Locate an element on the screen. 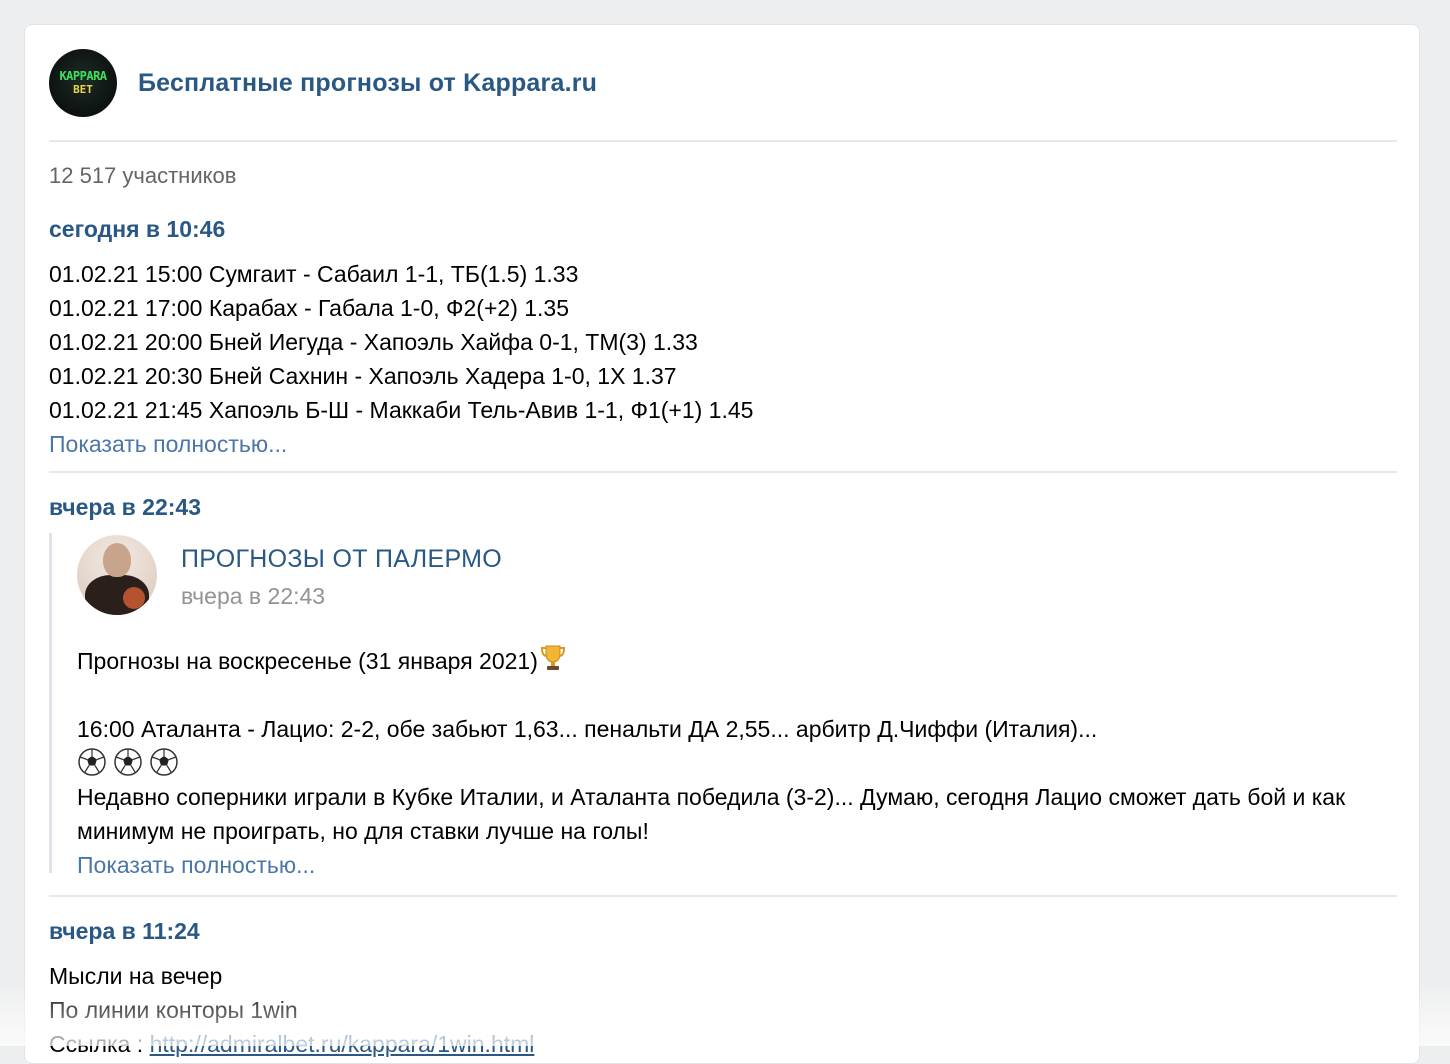 The height and width of the screenshot is (1064, 1450). channel-title: Бесплатные прогнозы от Kappara.ru is located at coordinates (367, 83).